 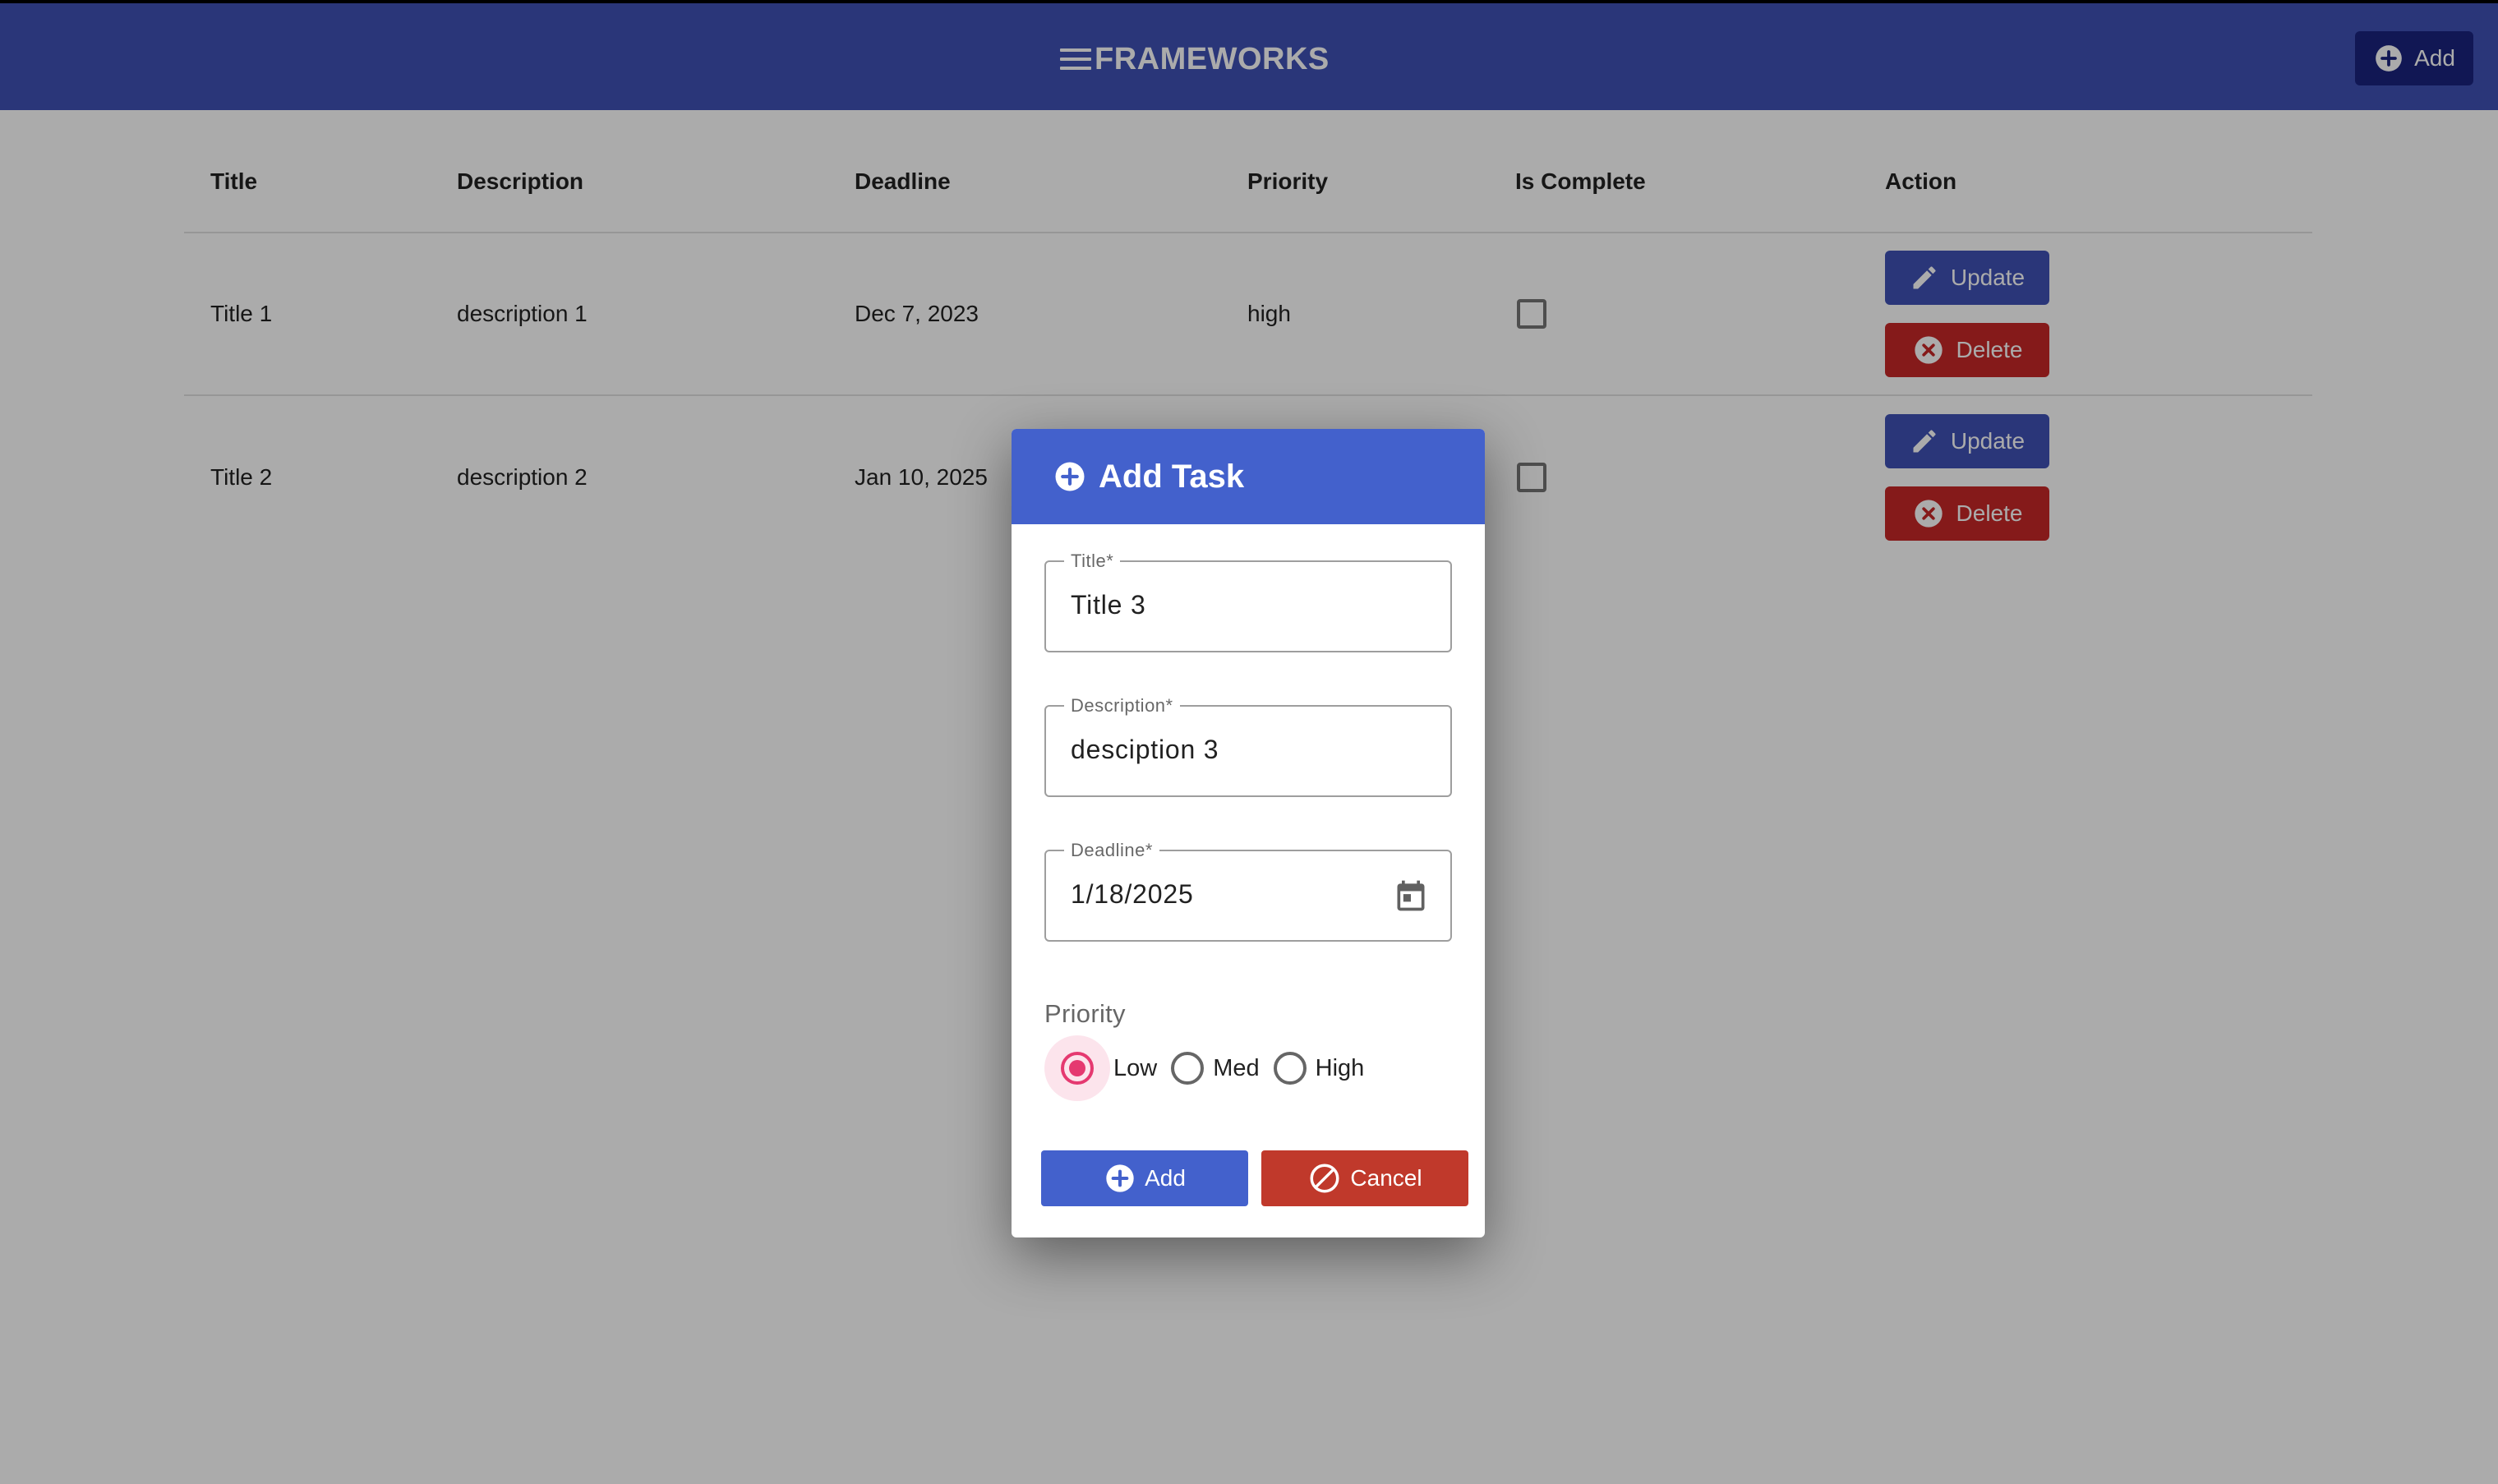 I want to click on dialog-header: Add Task, so click(x=1248, y=476).